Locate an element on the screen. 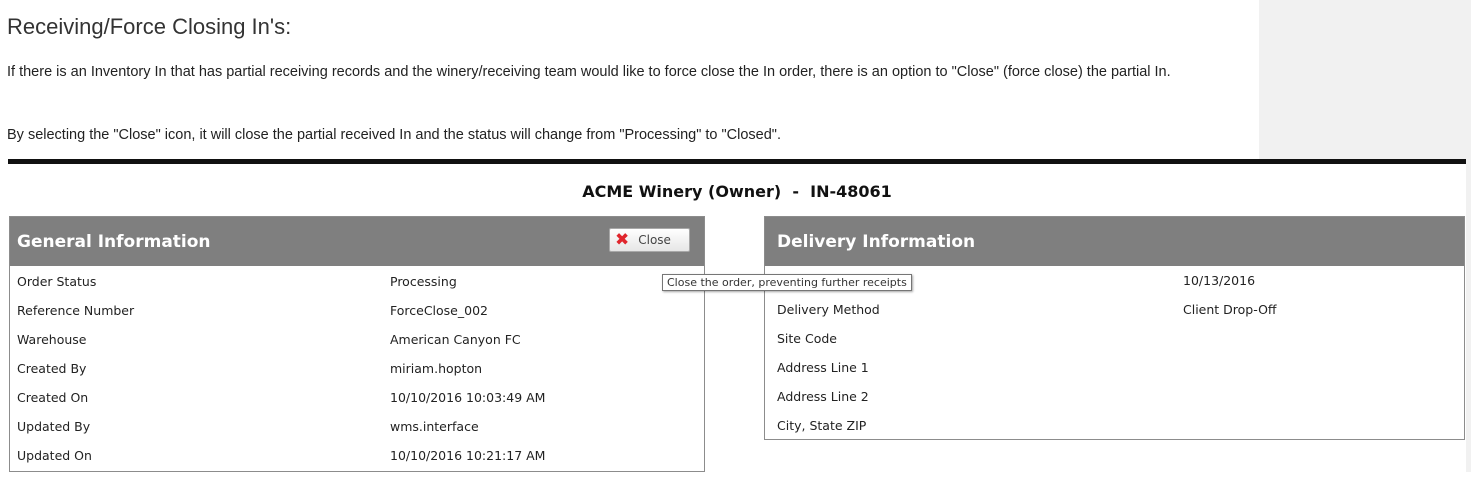 This screenshot has height=478, width=1471. close-order-button: ✖ Close is located at coordinates (649, 240).